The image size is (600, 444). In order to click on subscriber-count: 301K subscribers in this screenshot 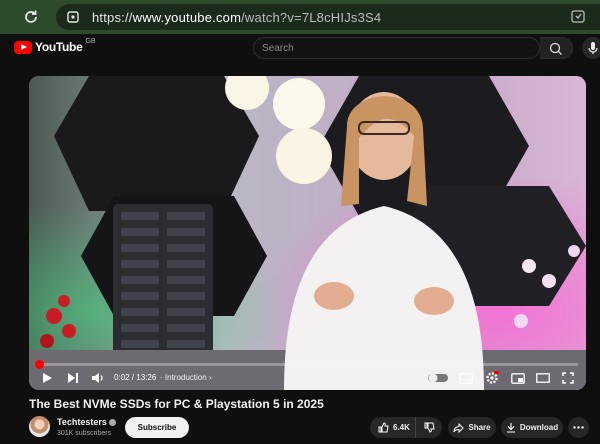, I will do `click(84, 433)`.